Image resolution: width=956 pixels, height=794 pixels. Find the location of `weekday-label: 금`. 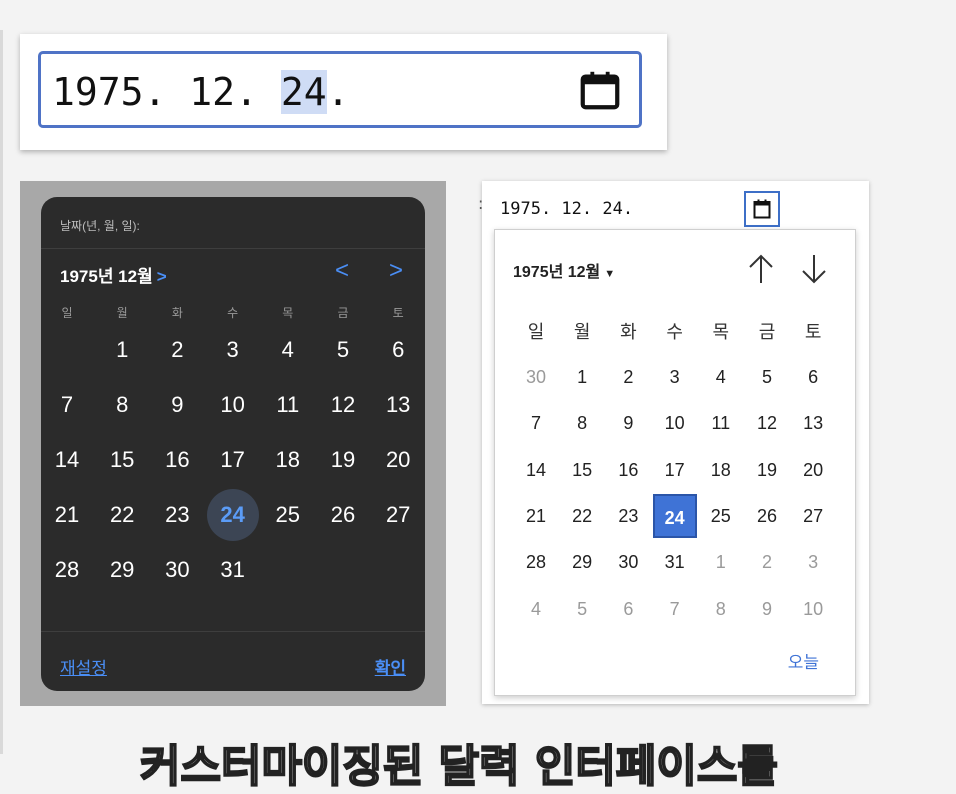

weekday-label: 금 is located at coordinates (343, 313).